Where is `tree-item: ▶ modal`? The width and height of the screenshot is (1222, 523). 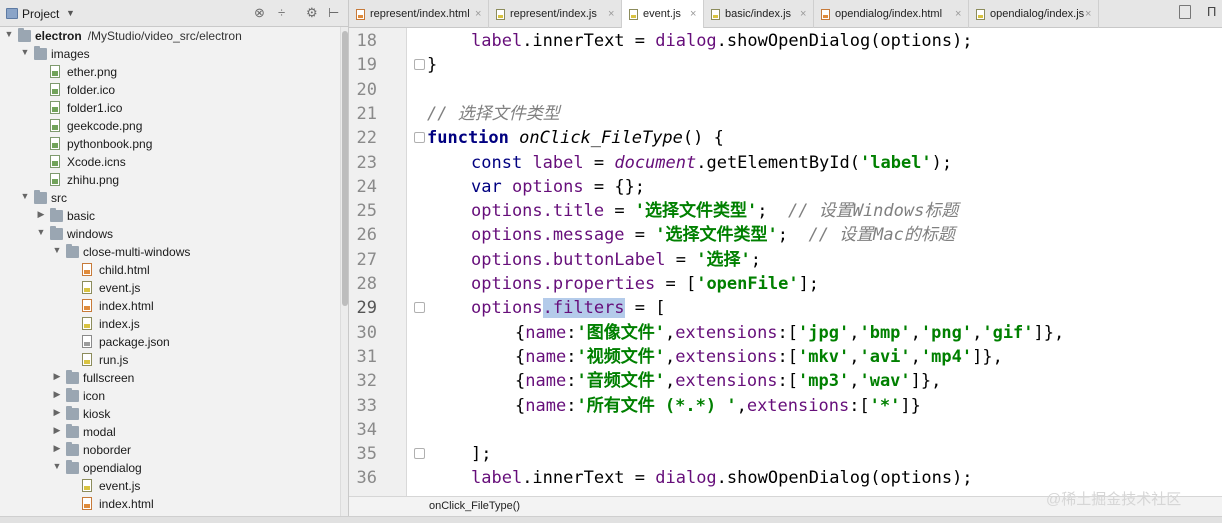 tree-item: ▶ modal is located at coordinates (170, 432).